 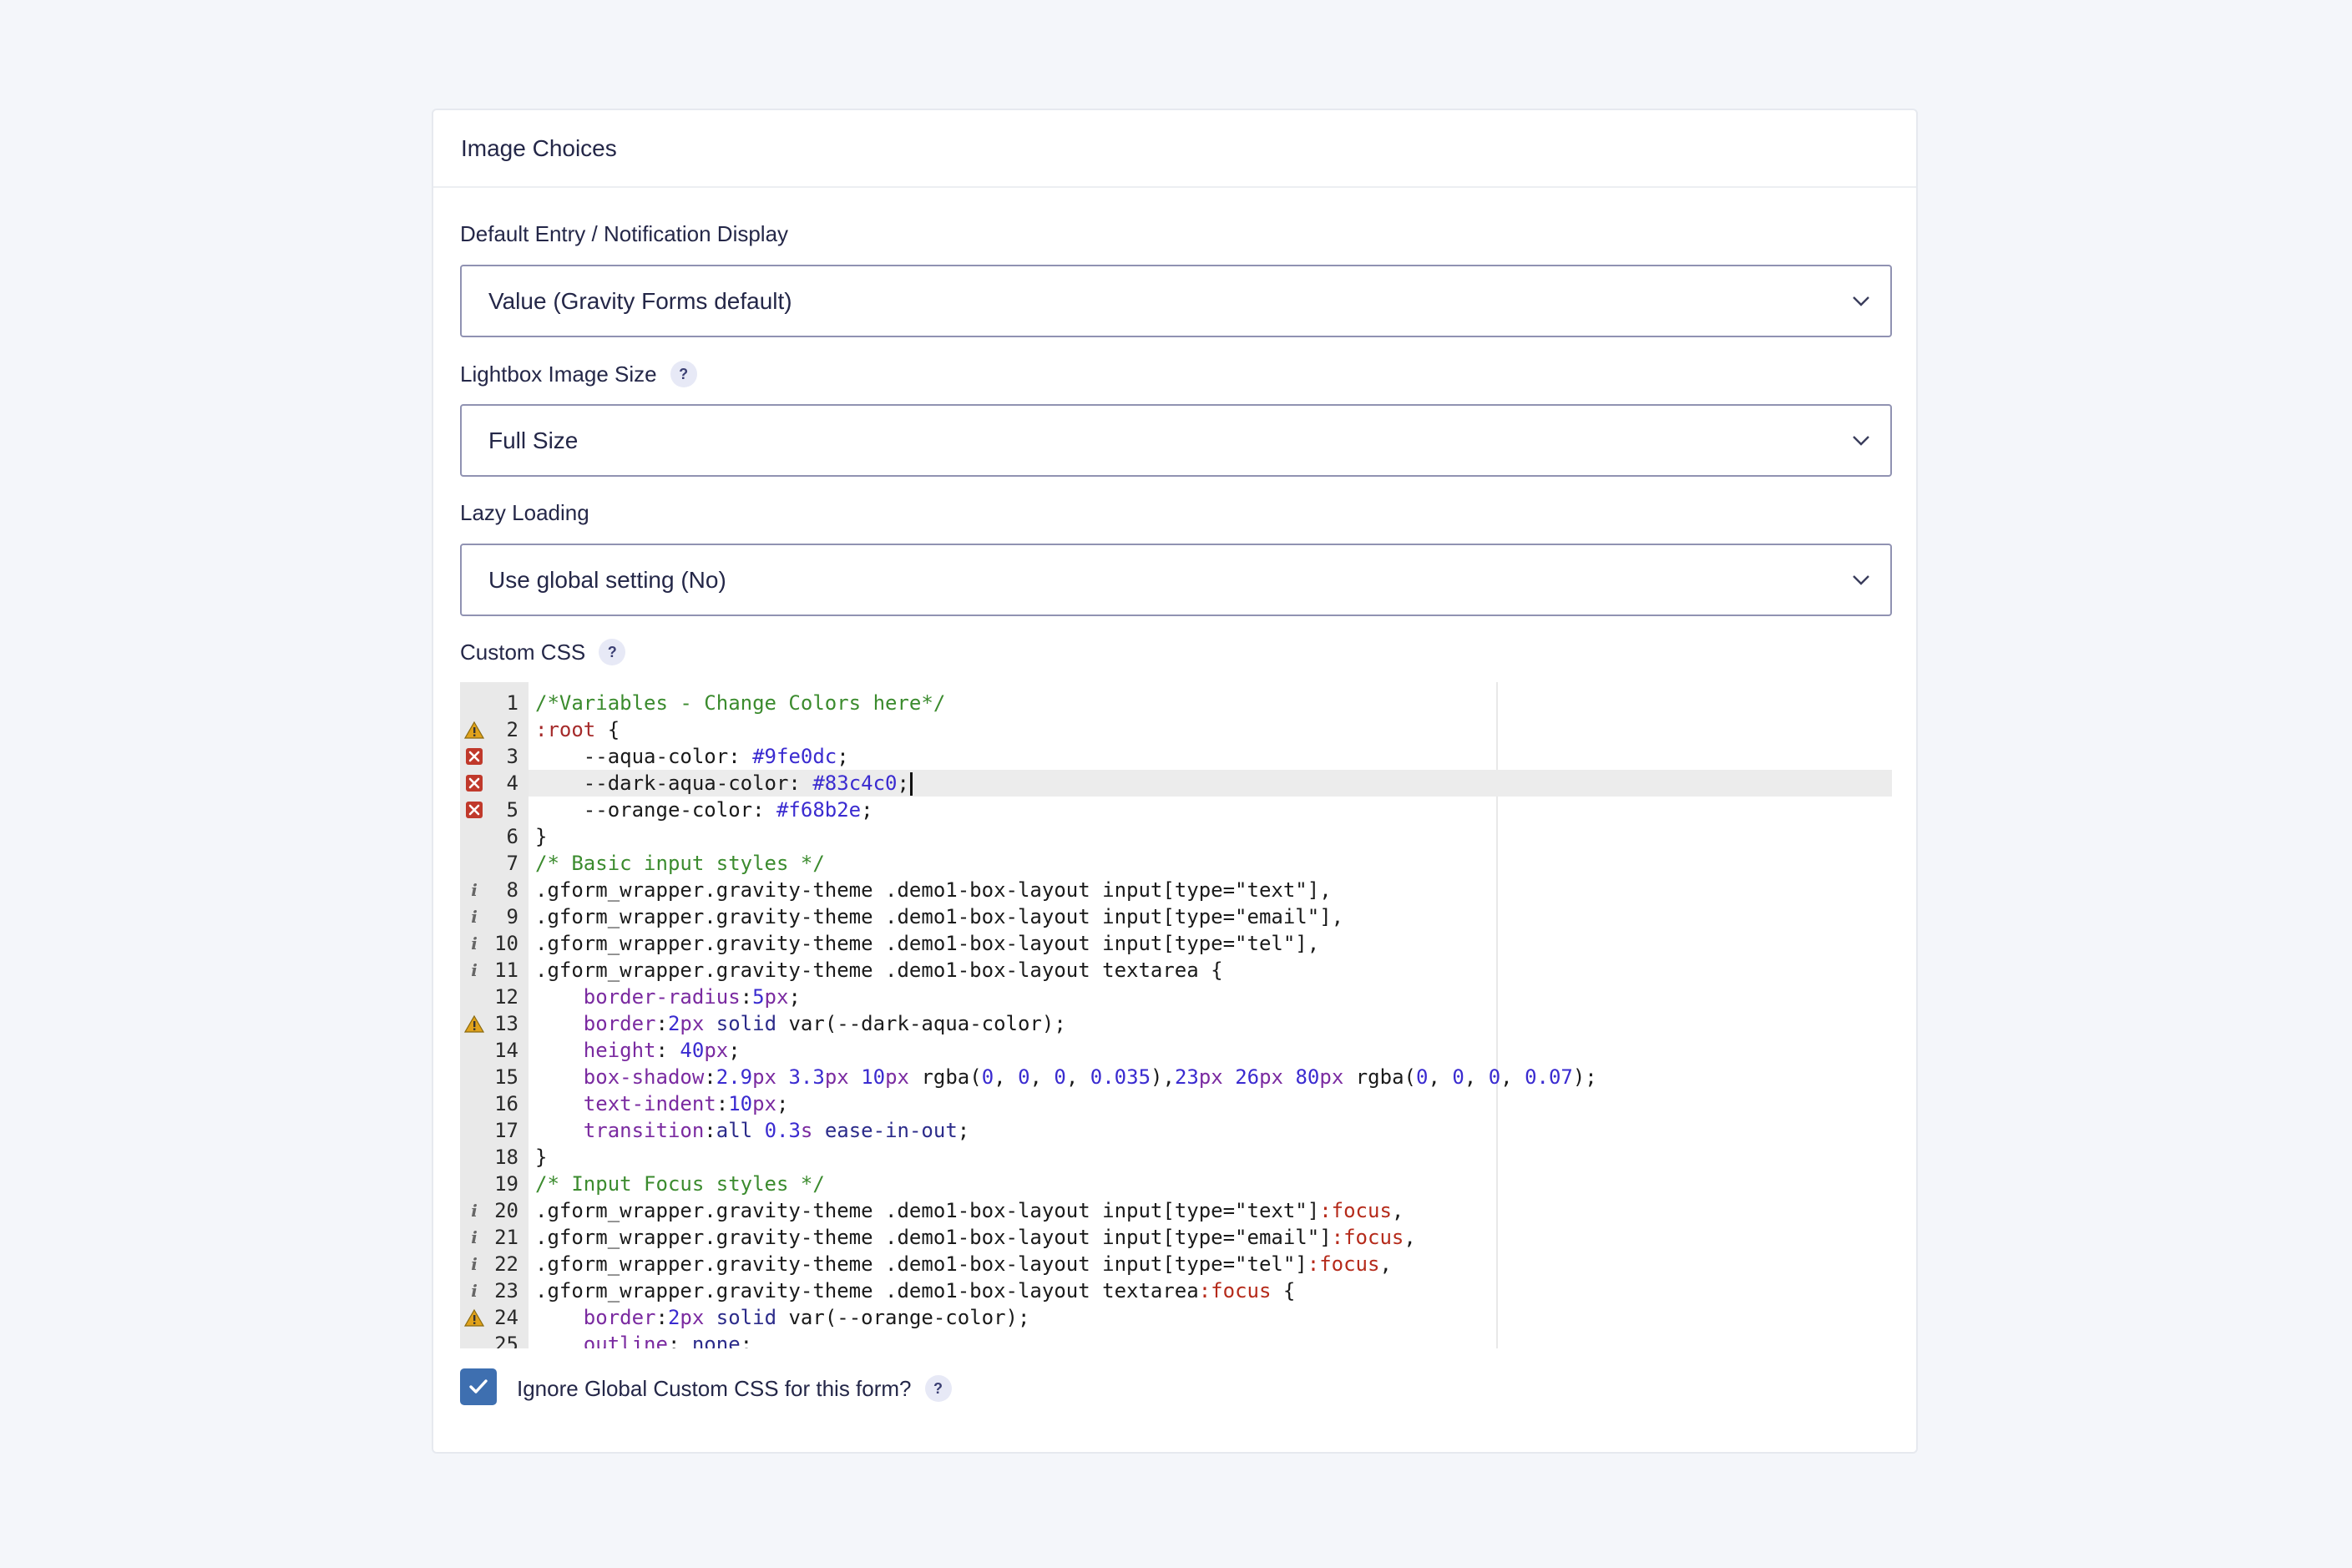 I want to click on lazy-loading-label: Lazy Loading, so click(x=524, y=513).